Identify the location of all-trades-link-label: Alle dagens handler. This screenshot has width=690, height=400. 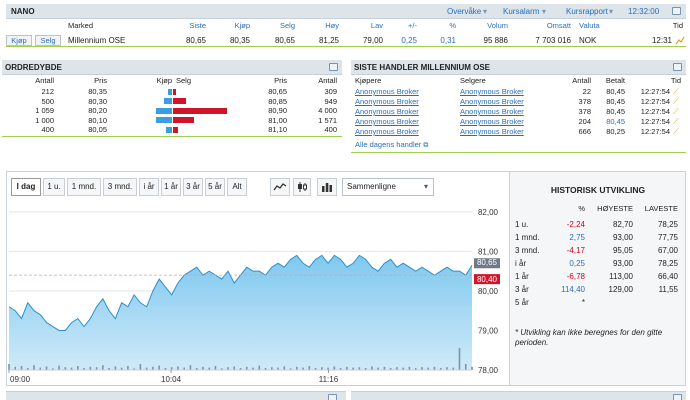
(388, 144).